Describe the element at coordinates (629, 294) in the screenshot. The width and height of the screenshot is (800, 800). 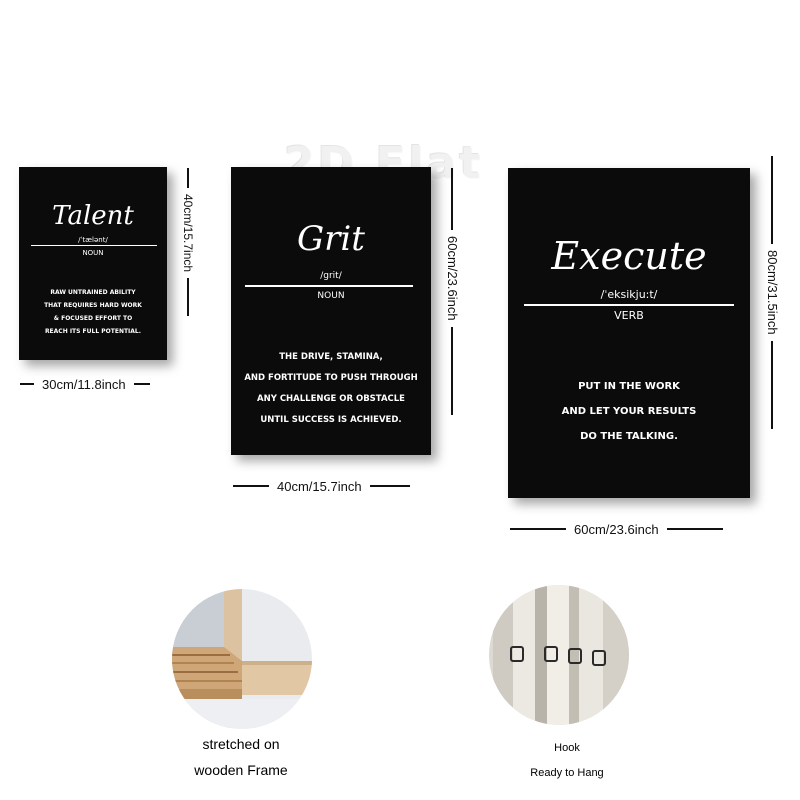
I see `pronunciation: /ˈeksikju:t/` at that location.